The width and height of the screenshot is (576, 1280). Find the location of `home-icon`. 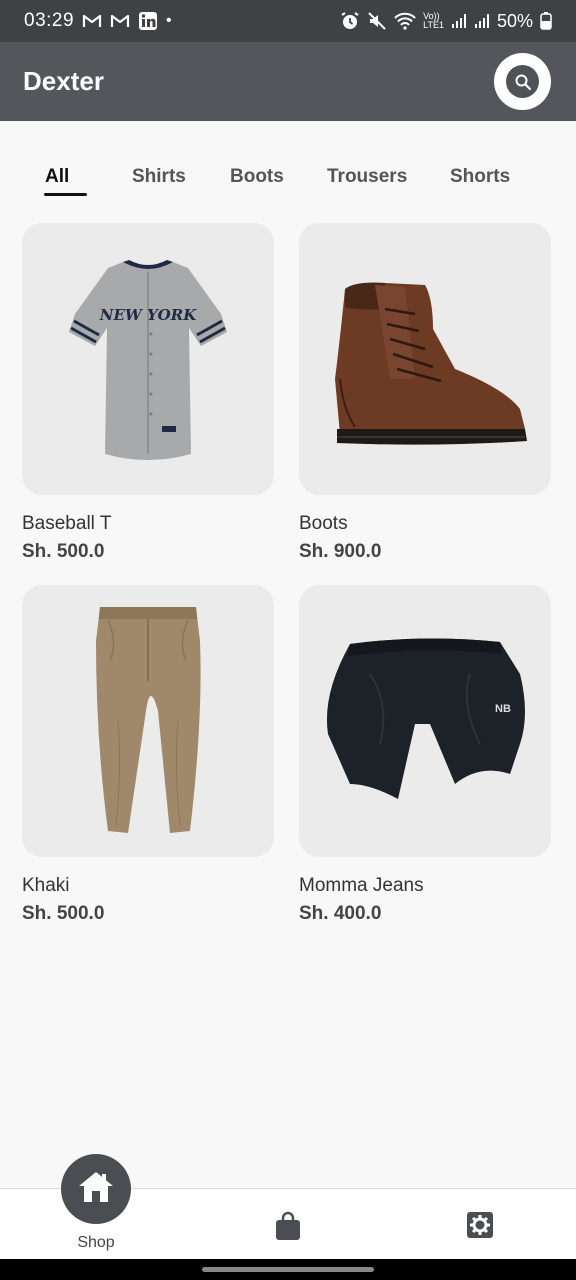

home-icon is located at coordinates (96, 1189).